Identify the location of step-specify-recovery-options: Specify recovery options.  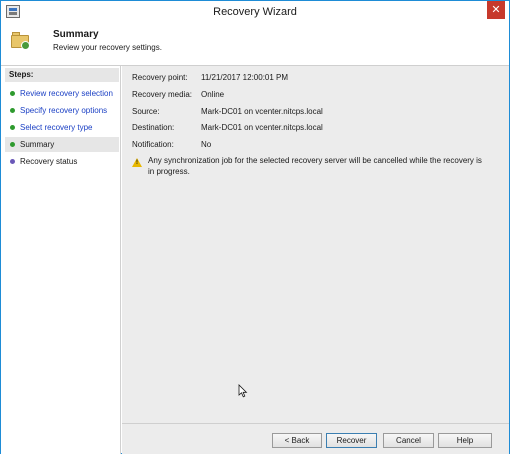
(62, 110).